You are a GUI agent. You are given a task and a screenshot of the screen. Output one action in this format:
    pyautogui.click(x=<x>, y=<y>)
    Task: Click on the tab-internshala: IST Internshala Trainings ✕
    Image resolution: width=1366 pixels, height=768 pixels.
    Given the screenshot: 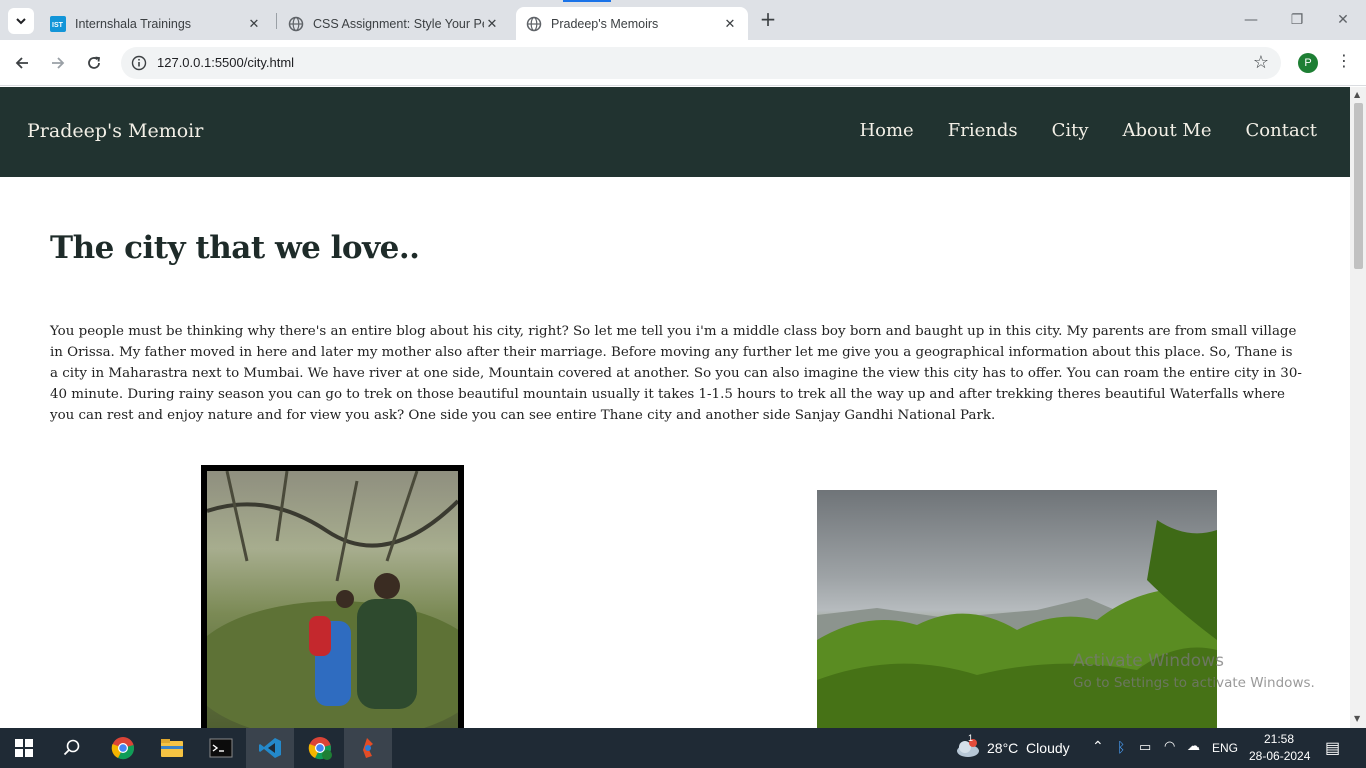 What is the action you would take?
    pyautogui.click(x=156, y=23)
    